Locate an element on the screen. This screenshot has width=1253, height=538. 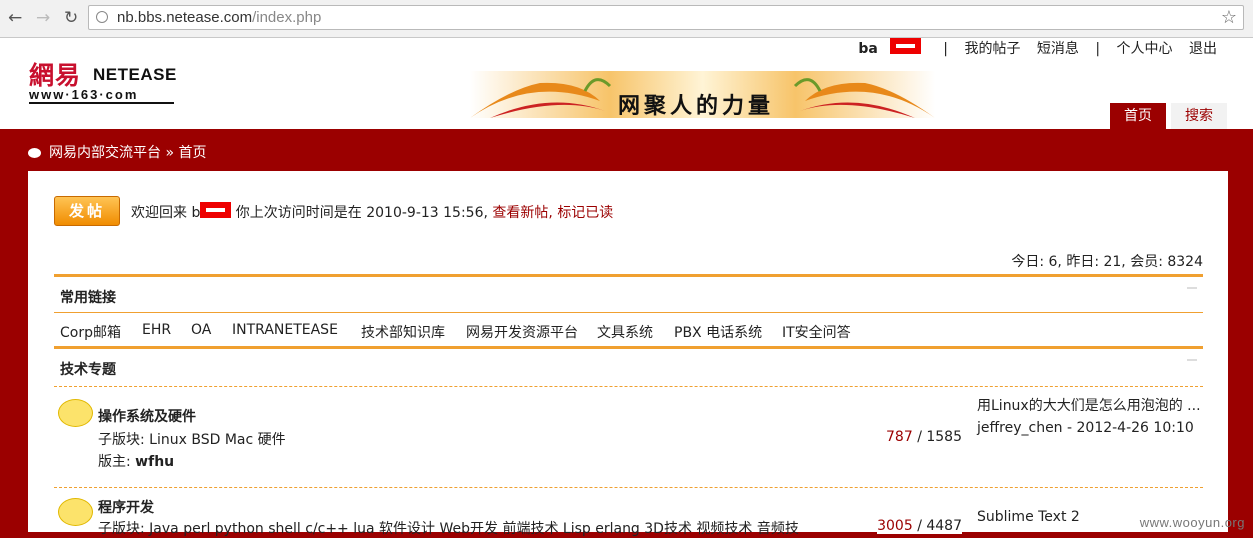
mark-read-link: 标记已读 is located at coordinates (585, 213).